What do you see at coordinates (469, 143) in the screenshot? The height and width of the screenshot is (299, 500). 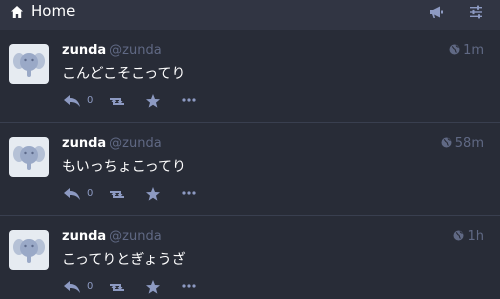 I see `relative-time: 58m` at bounding box center [469, 143].